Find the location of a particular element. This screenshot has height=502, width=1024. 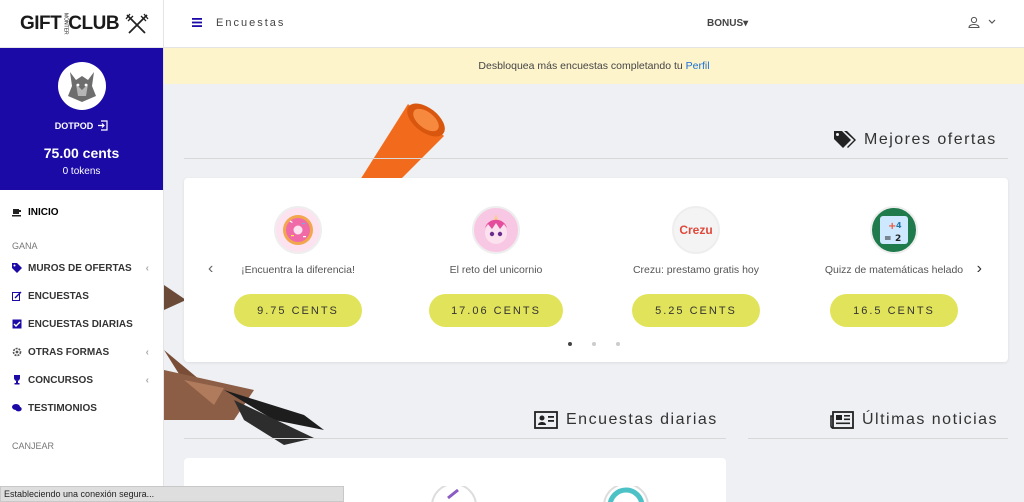

comments-icon is located at coordinates (17, 408).